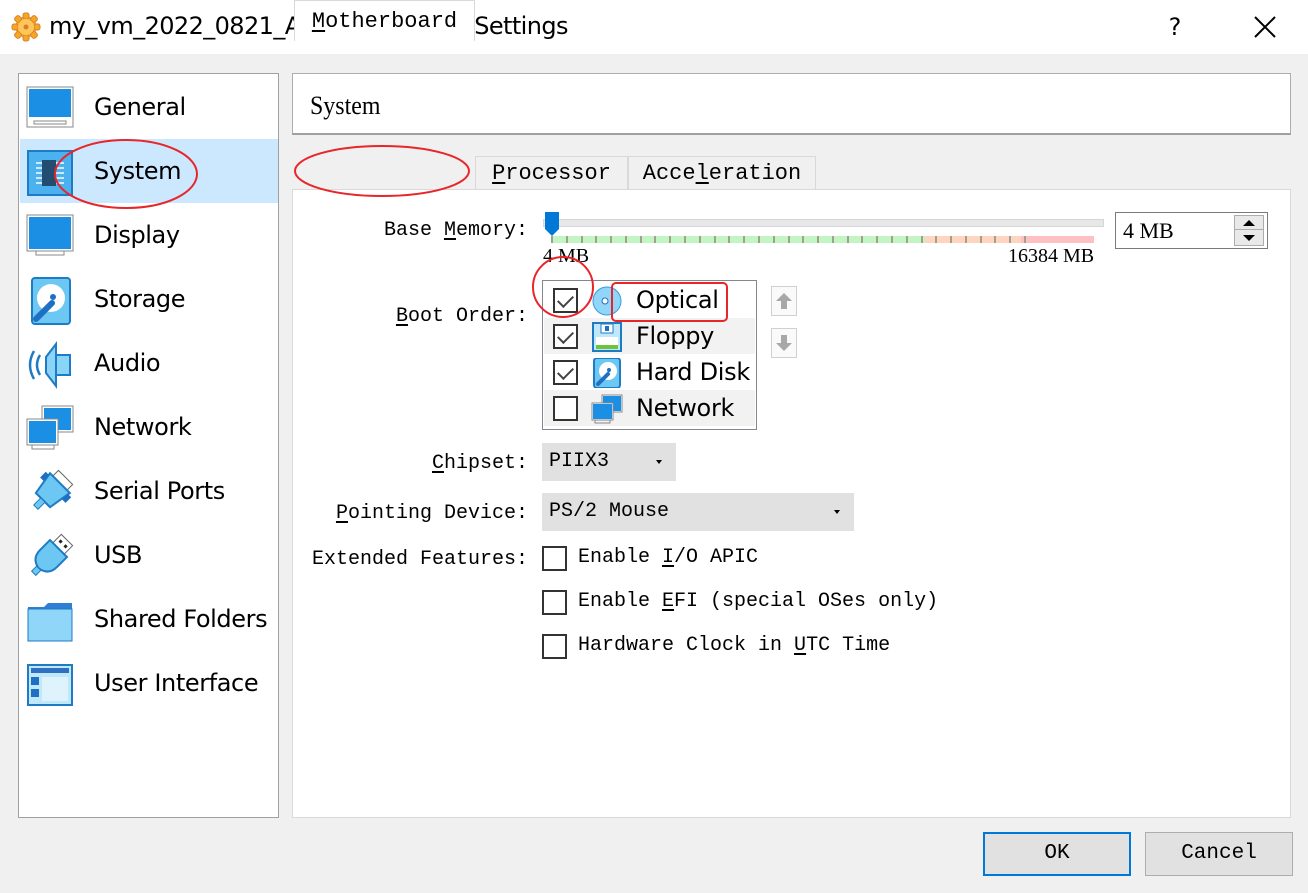 This screenshot has height=893, width=1308. What do you see at coordinates (579, 461) in the screenshot?
I see `chipset-value: PIIX3` at bounding box center [579, 461].